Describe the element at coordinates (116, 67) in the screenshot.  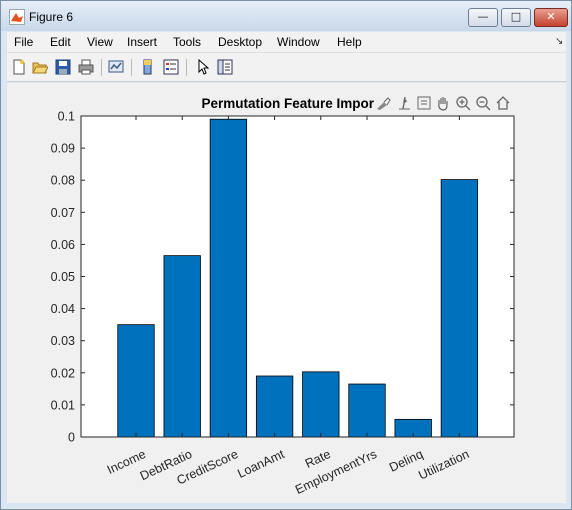
I see `link-plot-icon` at that location.